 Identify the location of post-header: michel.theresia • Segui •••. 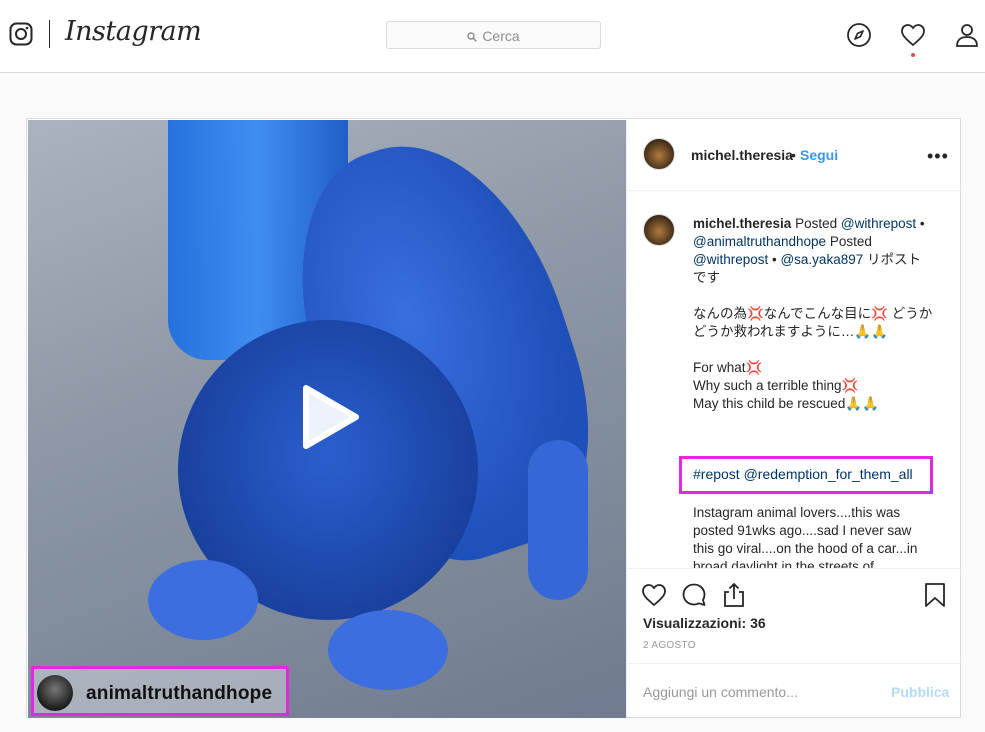
(794, 155).